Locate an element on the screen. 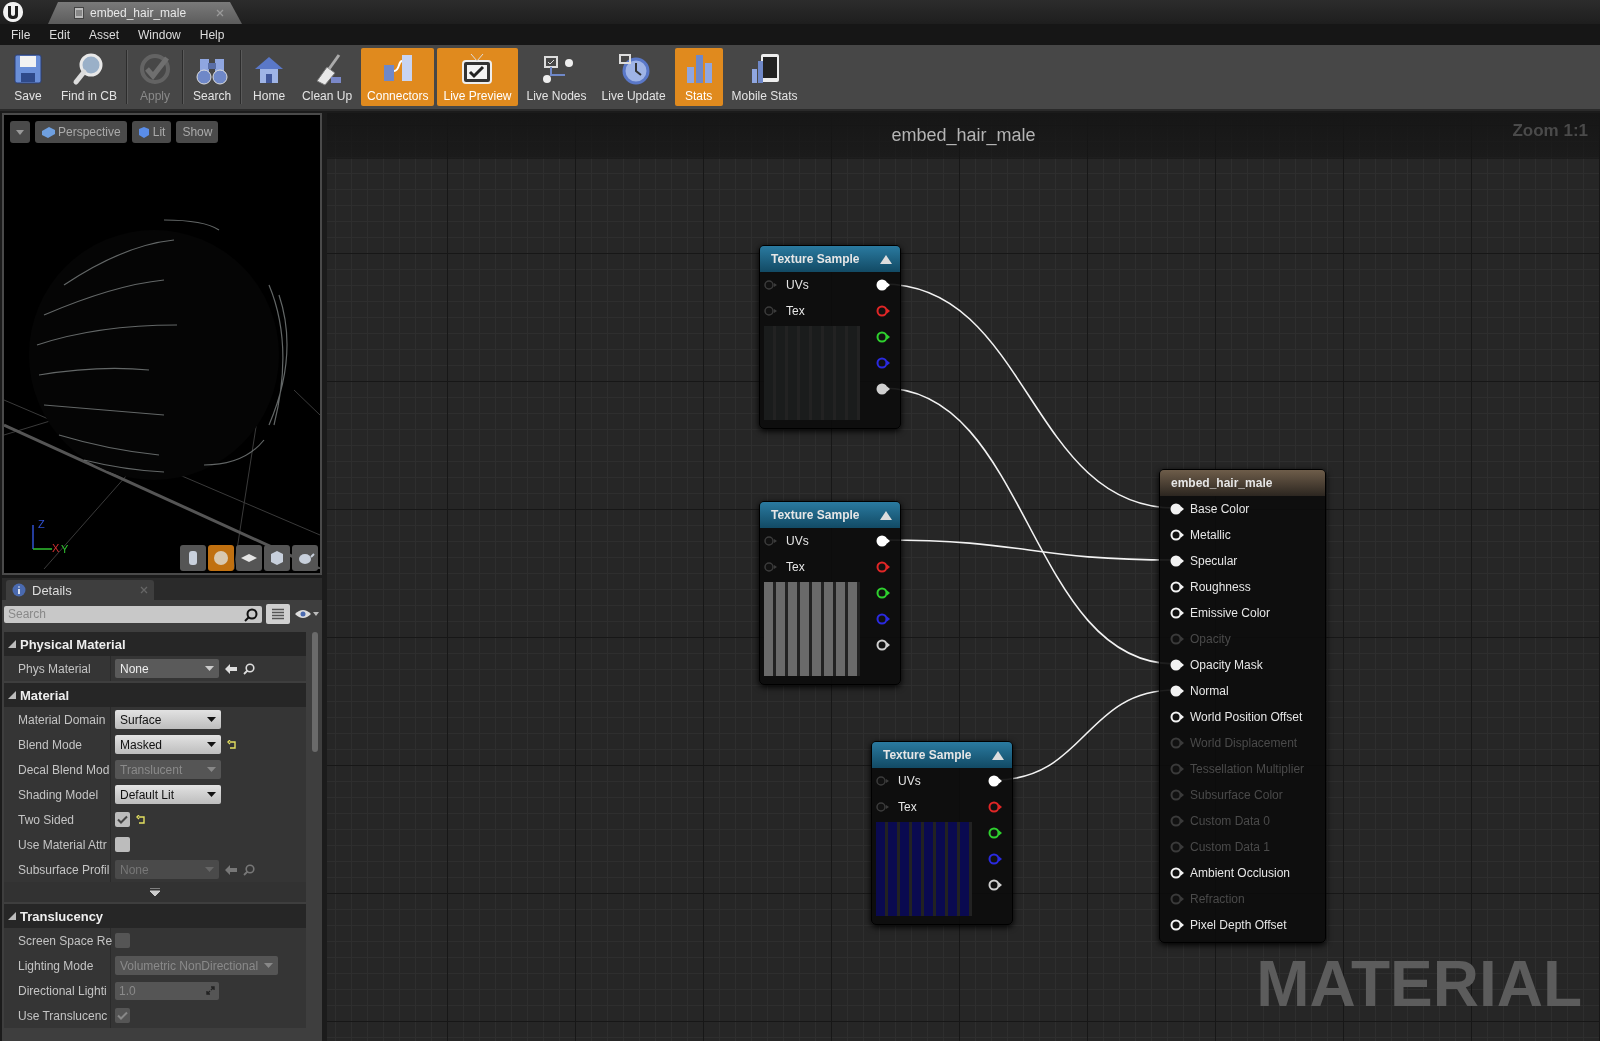  expand-arrow-icon is located at coordinates (155, 892).